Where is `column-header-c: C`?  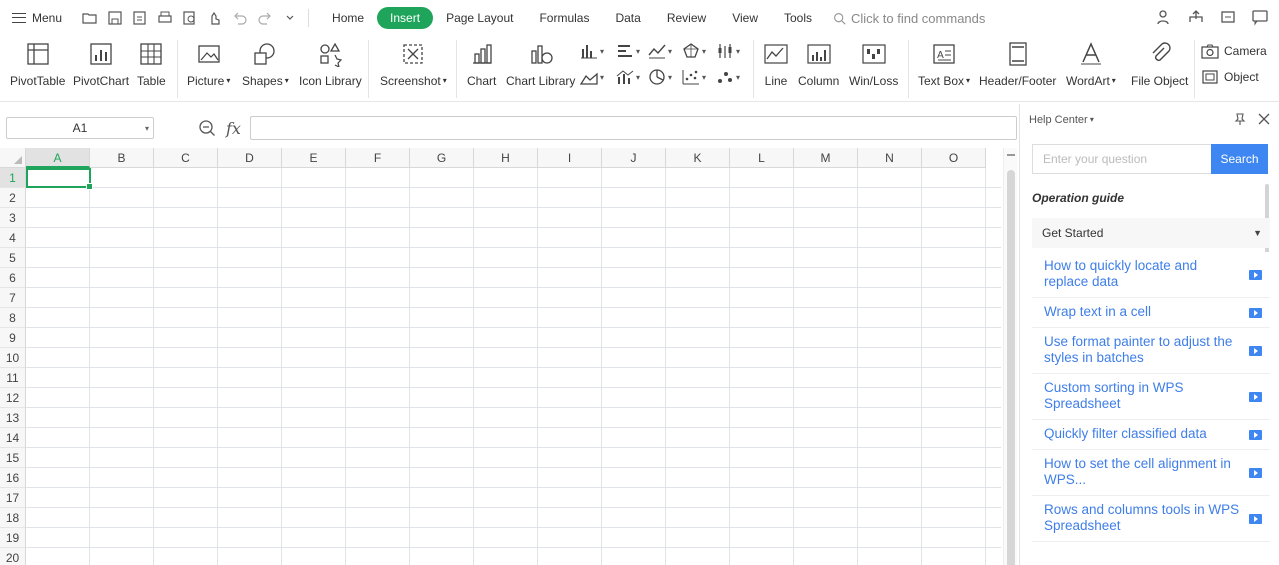 column-header-c: C is located at coordinates (186, 158).